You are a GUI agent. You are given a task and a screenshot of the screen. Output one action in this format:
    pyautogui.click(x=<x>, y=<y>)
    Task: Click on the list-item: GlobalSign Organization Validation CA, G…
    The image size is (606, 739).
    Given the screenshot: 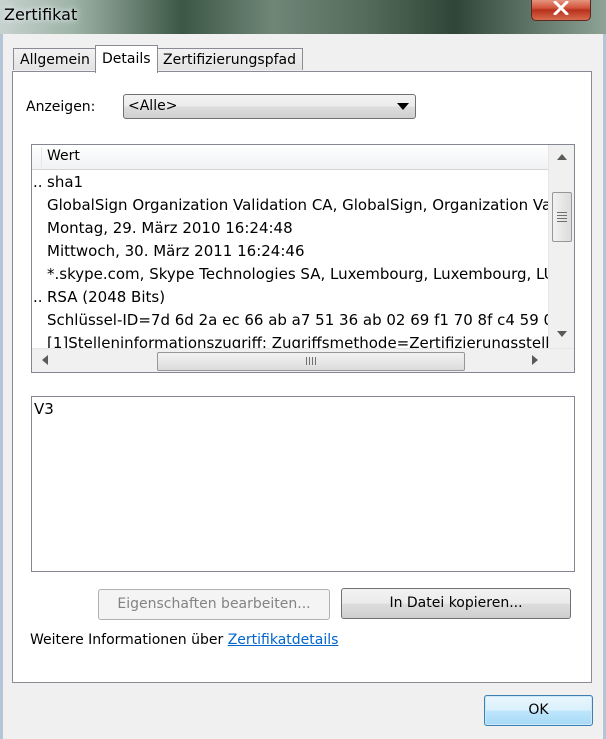 What is the action you would take?
    pyautogui.click(x=290, y=205)
    